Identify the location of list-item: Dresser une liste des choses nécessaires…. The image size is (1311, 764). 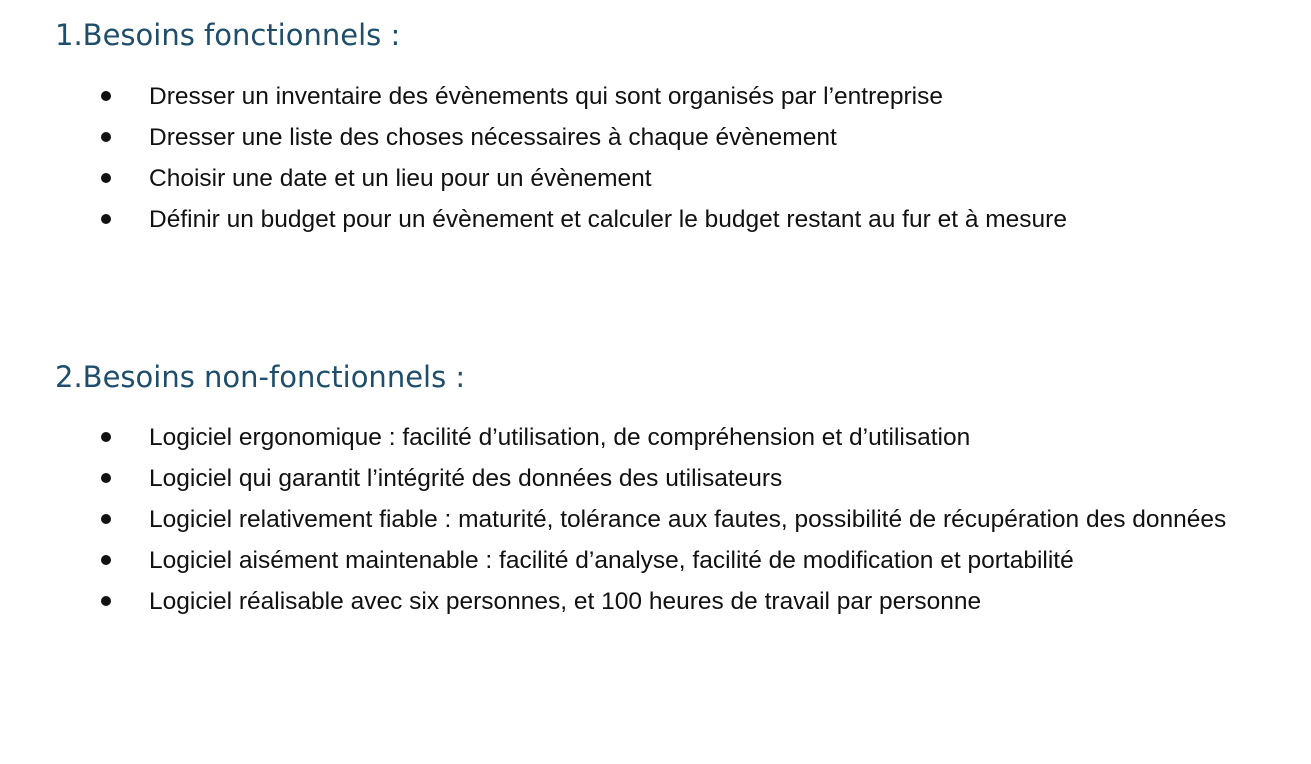
(655, 137).